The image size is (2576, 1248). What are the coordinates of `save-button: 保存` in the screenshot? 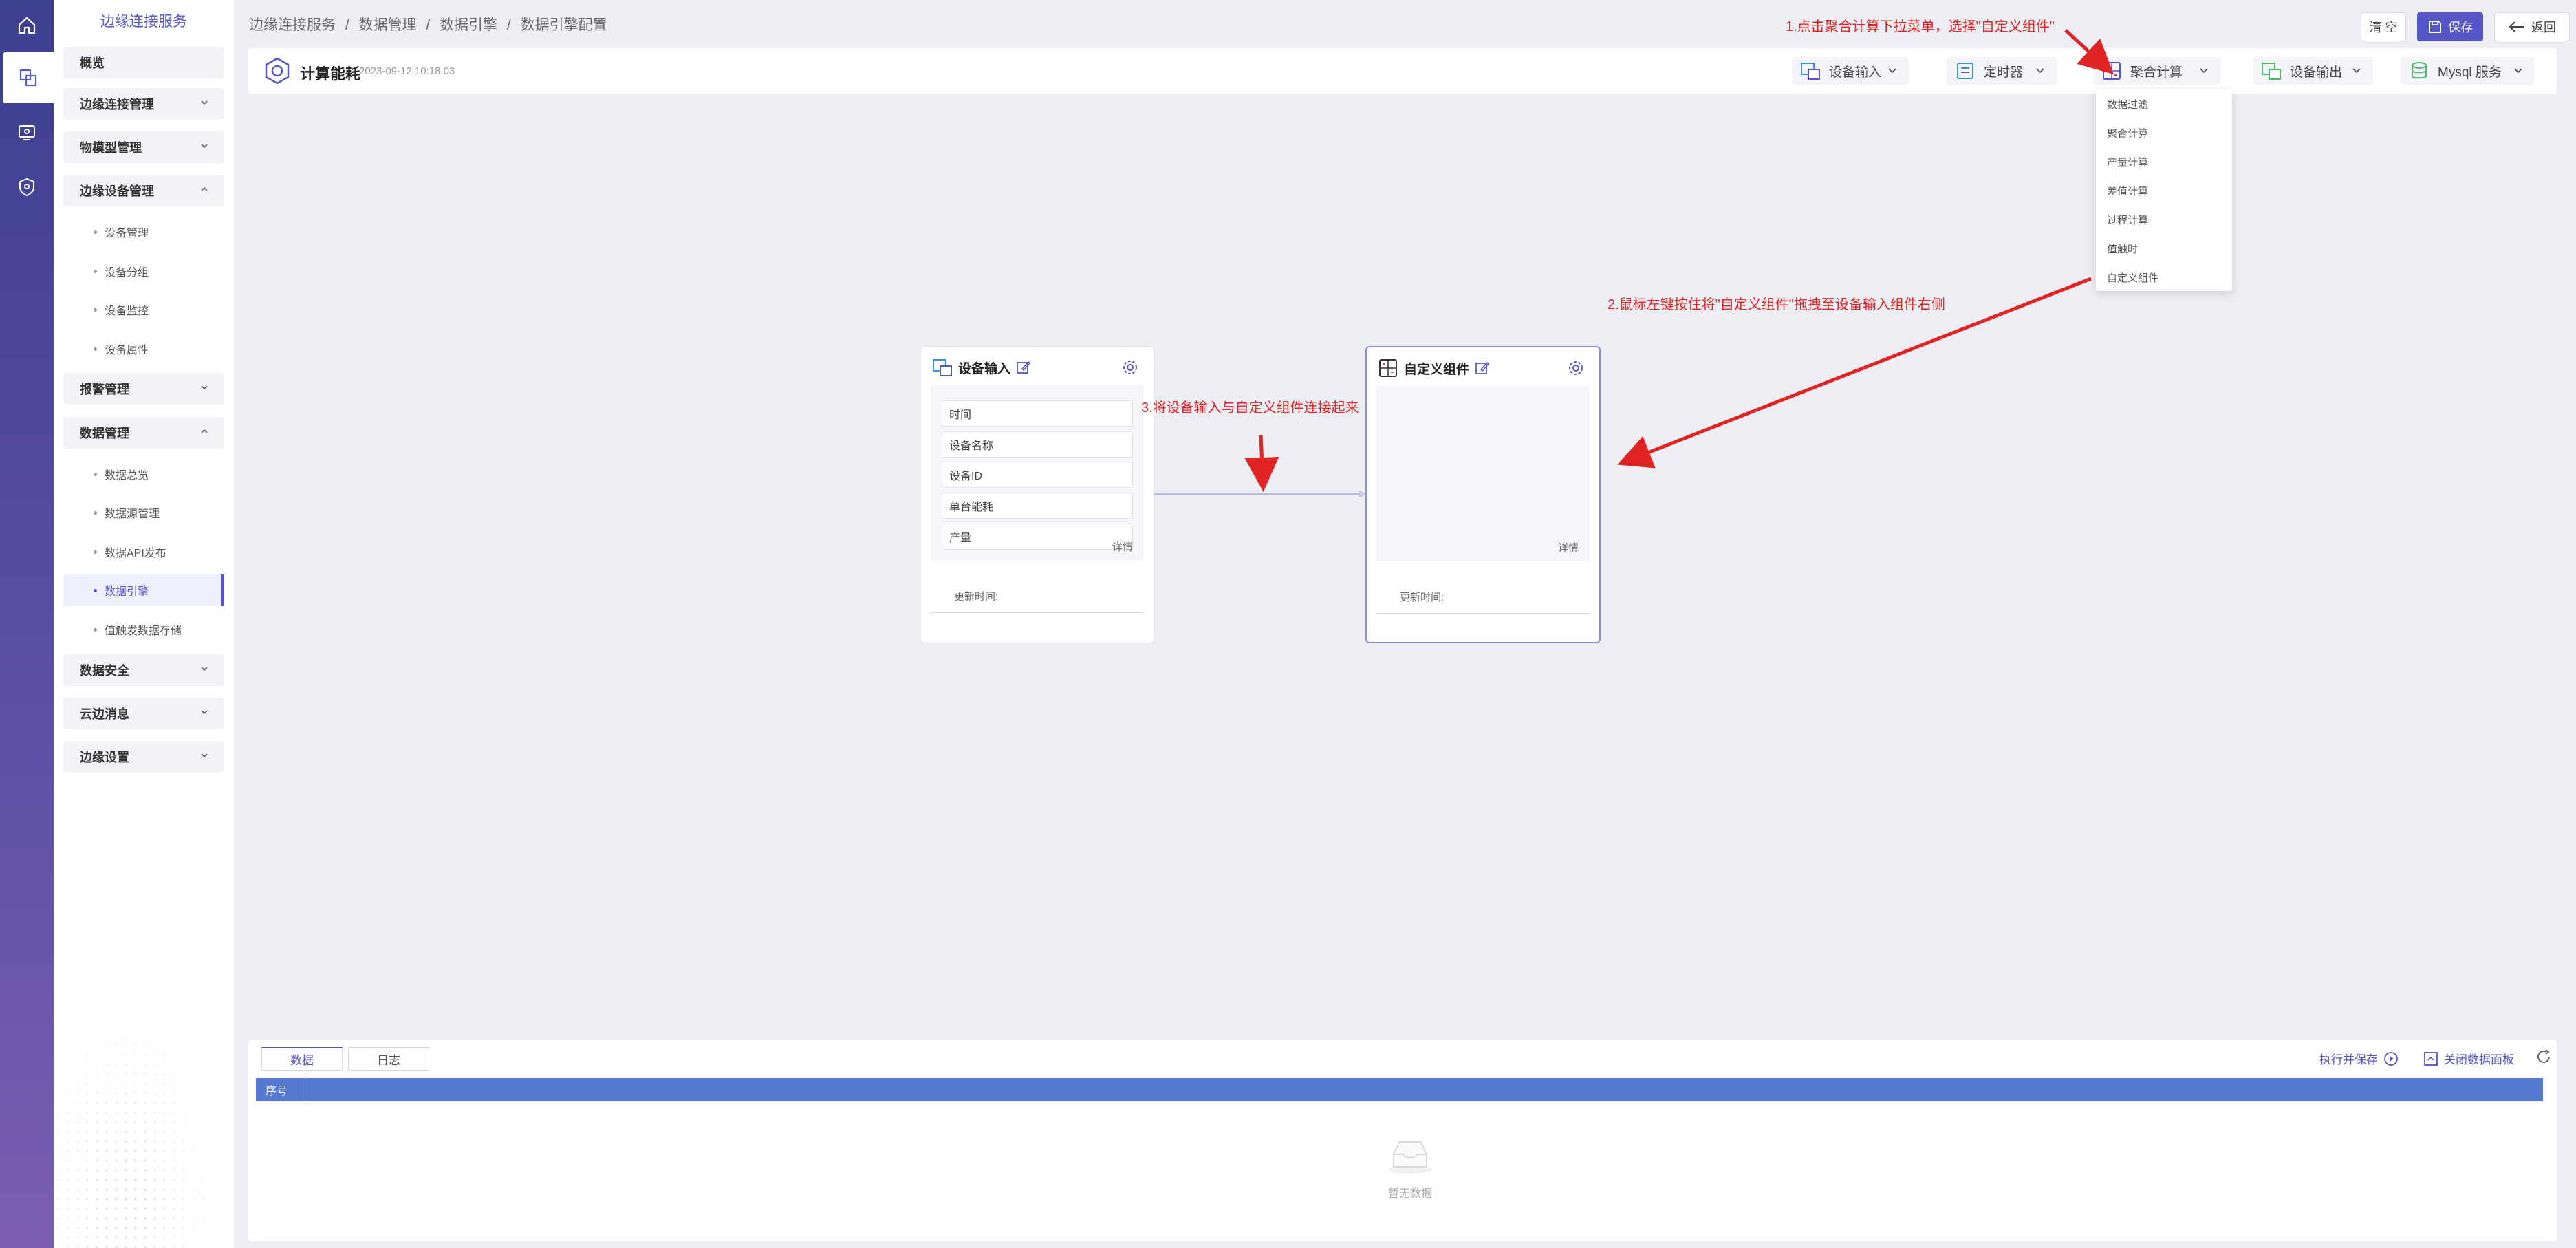 It's located at (2450, 27).